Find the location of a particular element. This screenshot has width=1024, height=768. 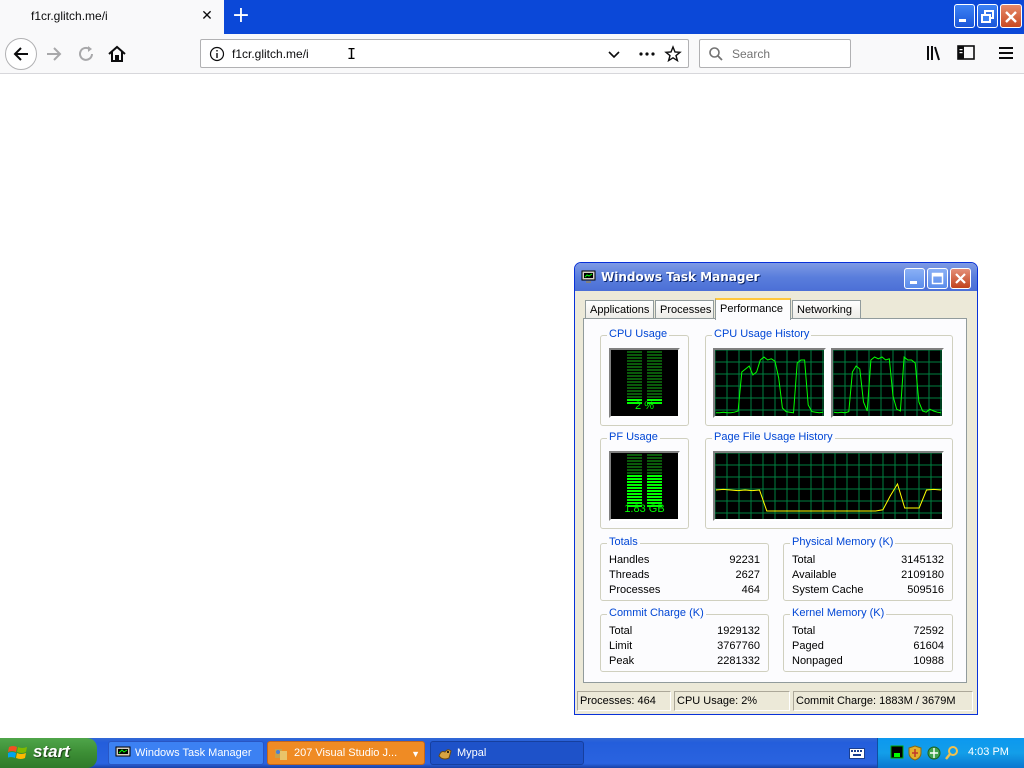

close-icon is located at coordinates (1011, 17).